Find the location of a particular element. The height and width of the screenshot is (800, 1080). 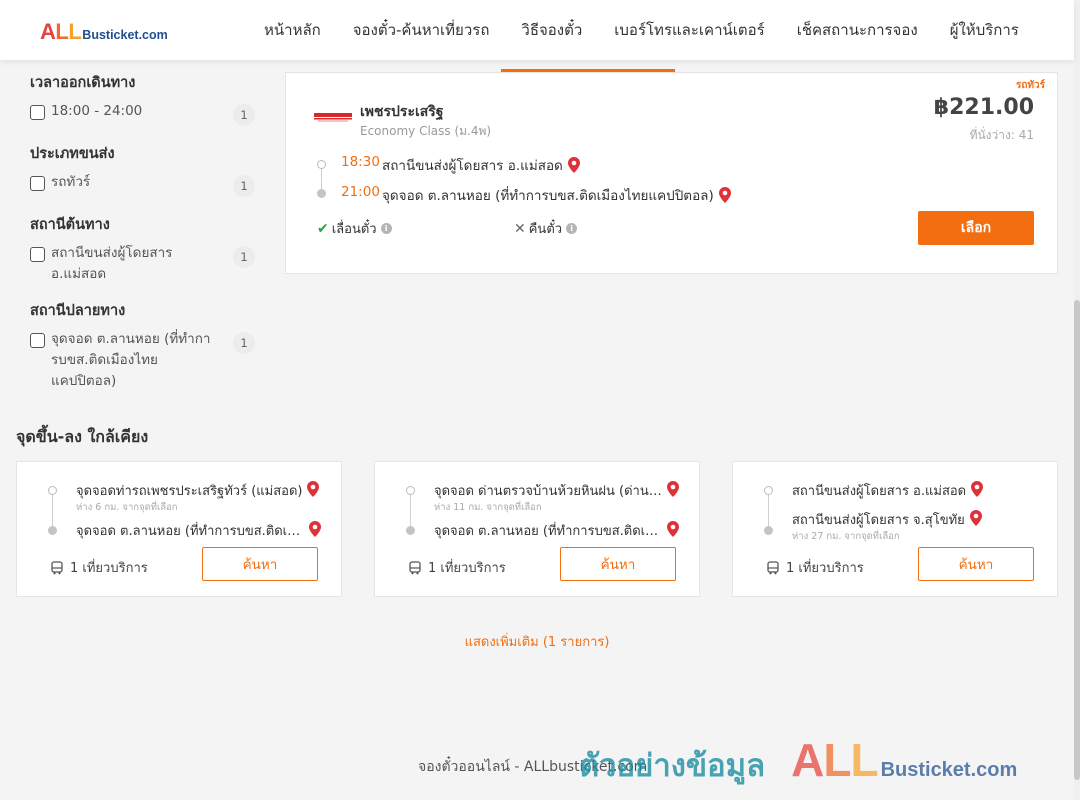

nearby-from-name: สถานีขนส่งผู้โดยสาร อ.แม่สอด is located at coordinates (879, 491).